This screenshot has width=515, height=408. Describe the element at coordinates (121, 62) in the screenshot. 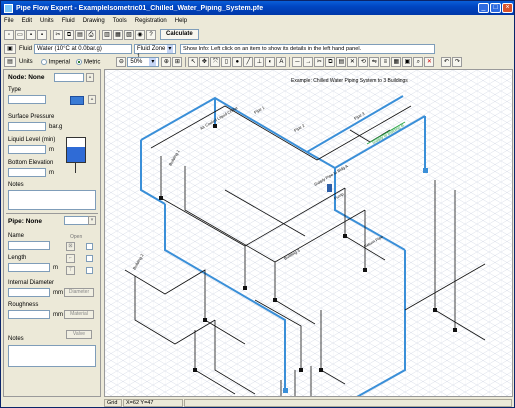

I see `zoom-out-icon: ⊖` at that location.